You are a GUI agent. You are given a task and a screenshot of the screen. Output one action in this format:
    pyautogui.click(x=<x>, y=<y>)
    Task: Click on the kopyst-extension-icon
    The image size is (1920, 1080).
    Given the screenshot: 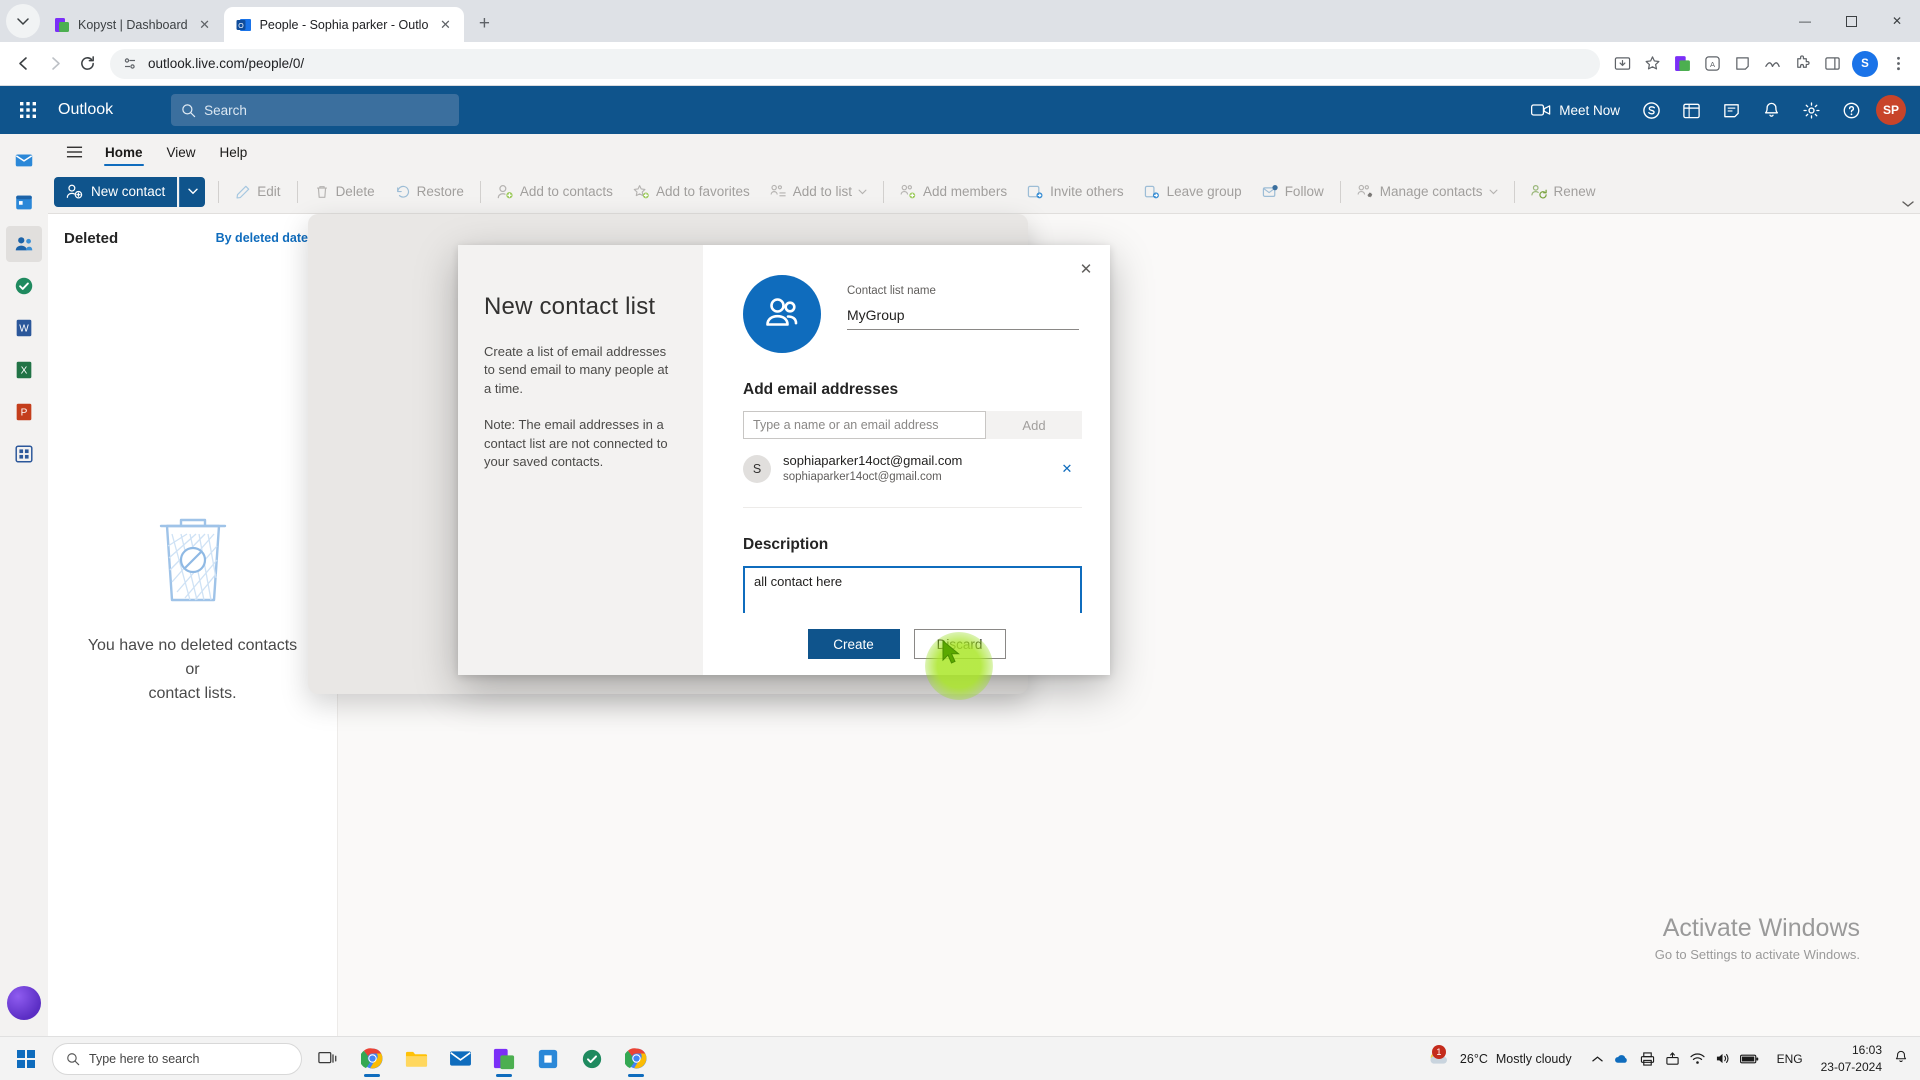 What is the action you would take?
    pyautogui.click(x=1682, y=64)
    